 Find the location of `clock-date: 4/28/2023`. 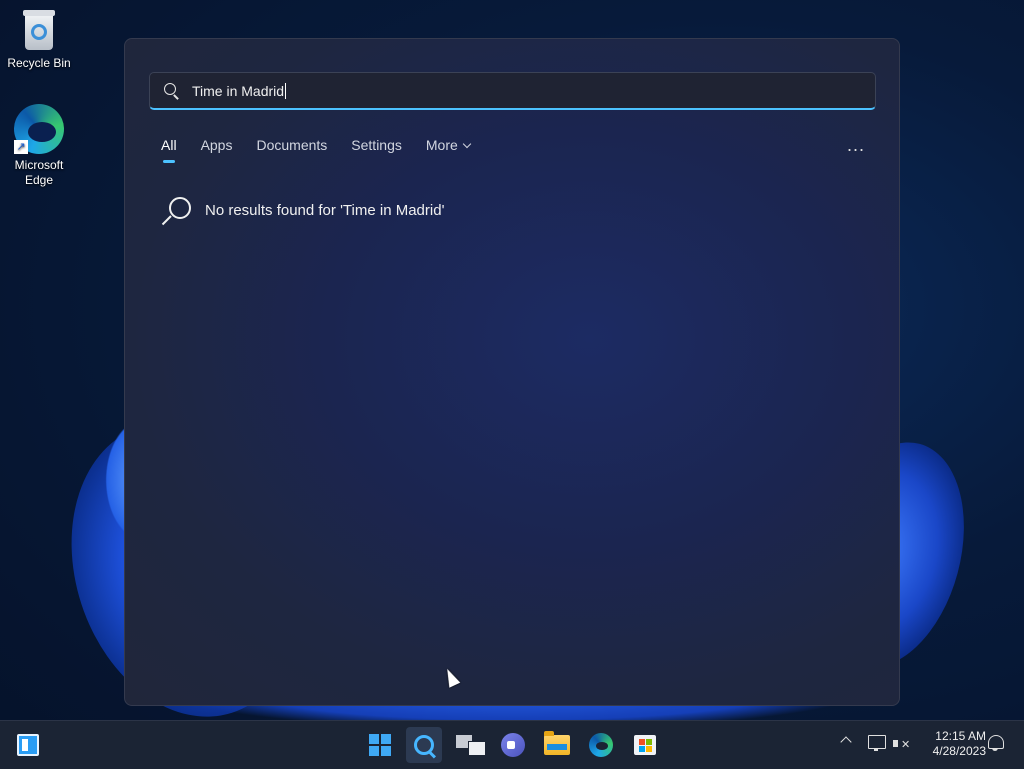

clock-date: 4/28/2023 is located at coordinates (959, 751).